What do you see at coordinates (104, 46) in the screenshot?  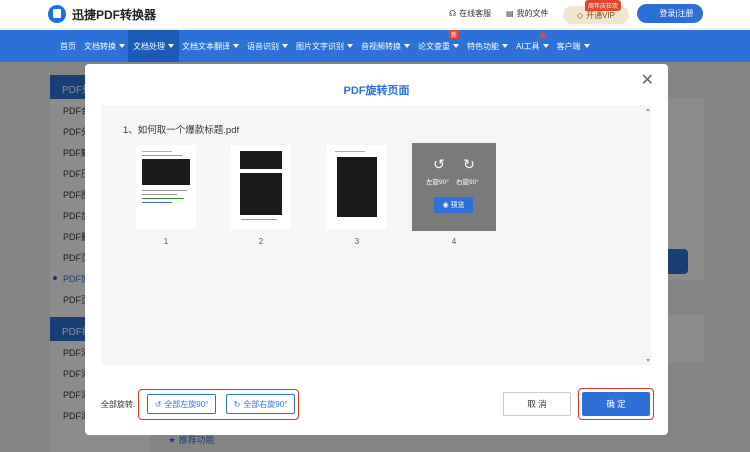 I see `nav-doc-convert: 文档转换` at bounding box center [104, 46].